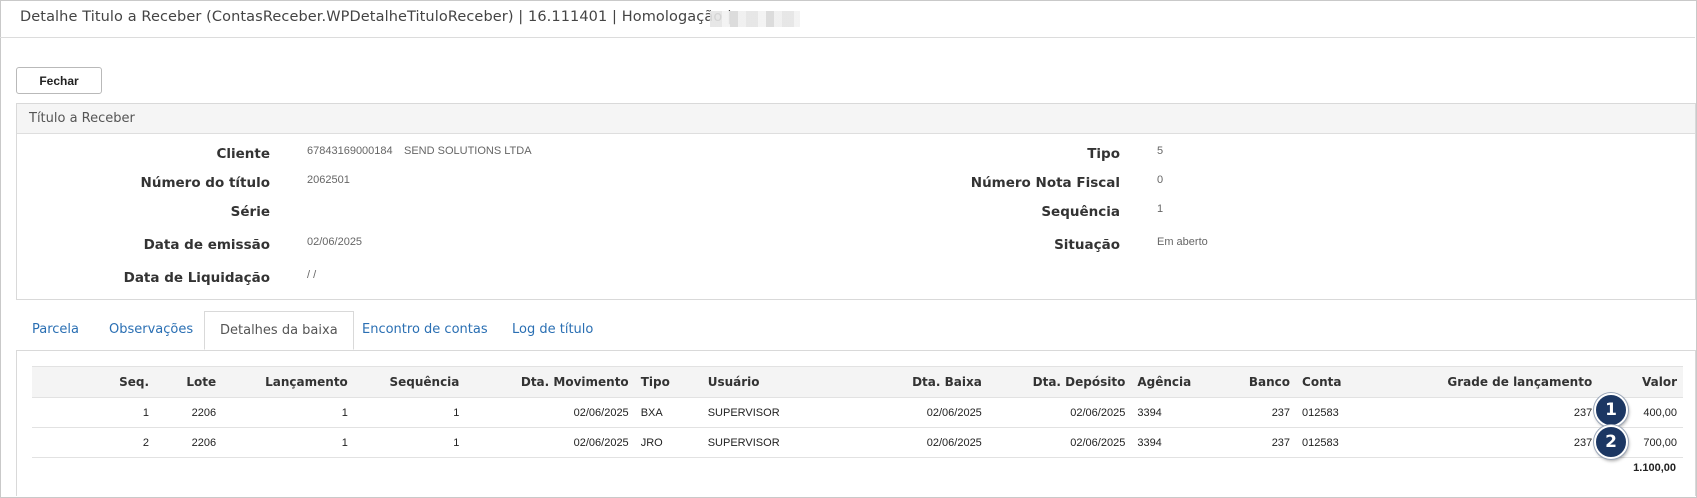 The width and height of the screenshot is (1697, 498). What do you see at coordinates (51, 382) in the screenshot?
I see `header-spacer` at bounding box center [51, 382].